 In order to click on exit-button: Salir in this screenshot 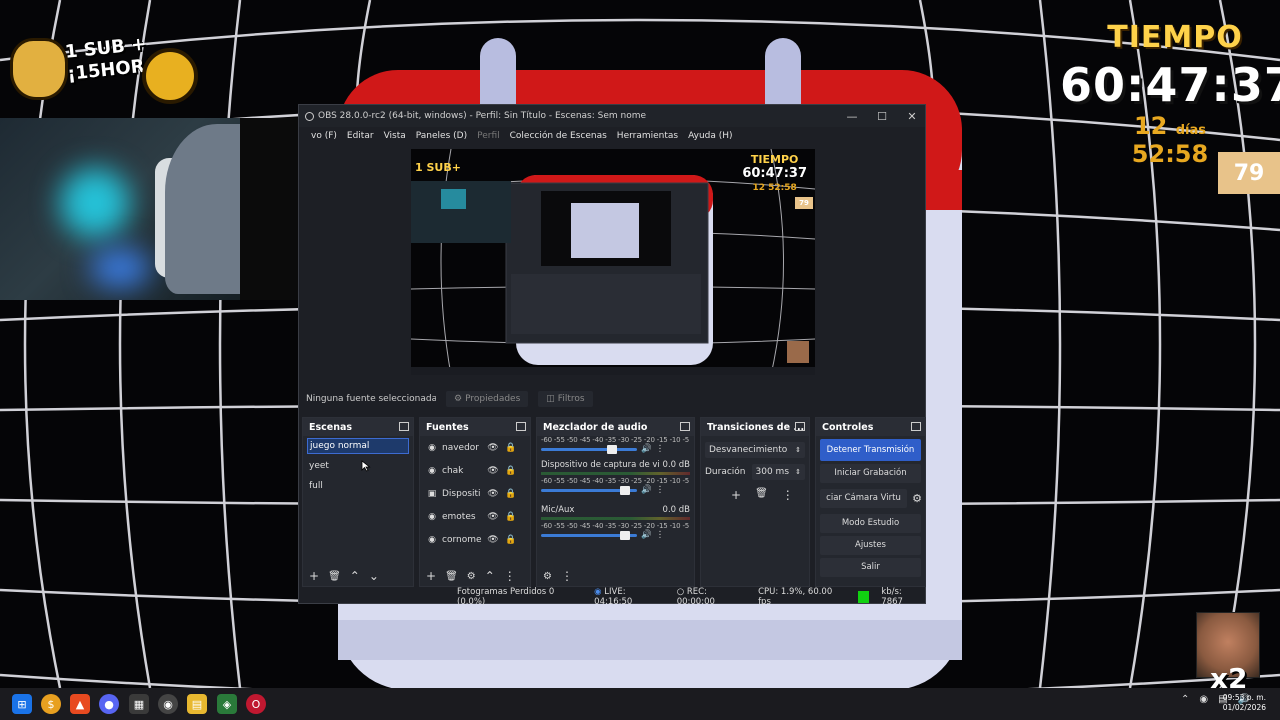, I will do `click(870, 567)`.